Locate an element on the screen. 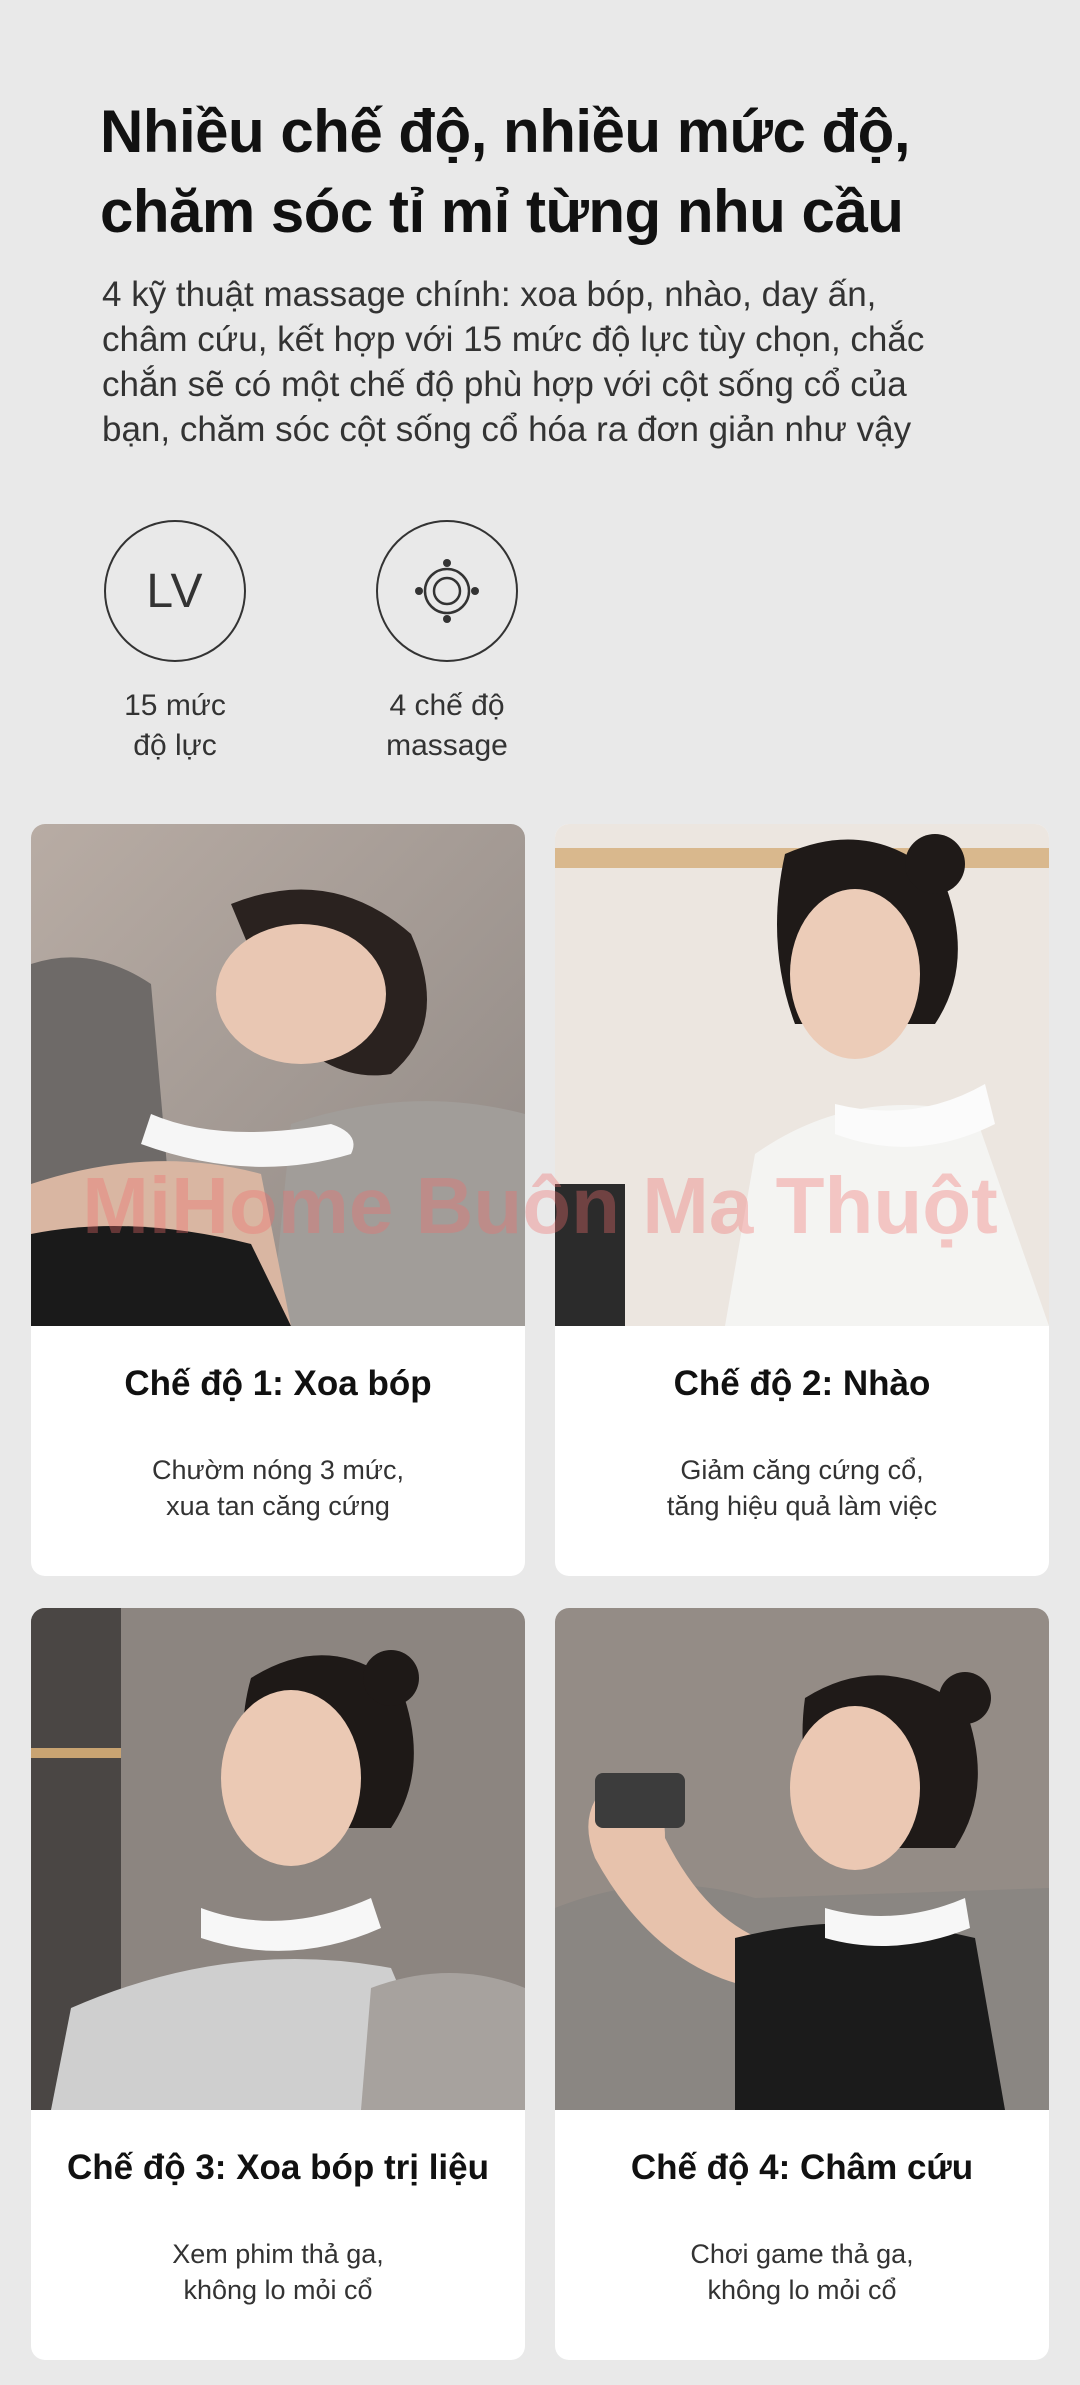 The height and width of the screenshot is (2385, 1080). feature-levels-label: 15 mức độ lực is located at coordinates (175, 726).